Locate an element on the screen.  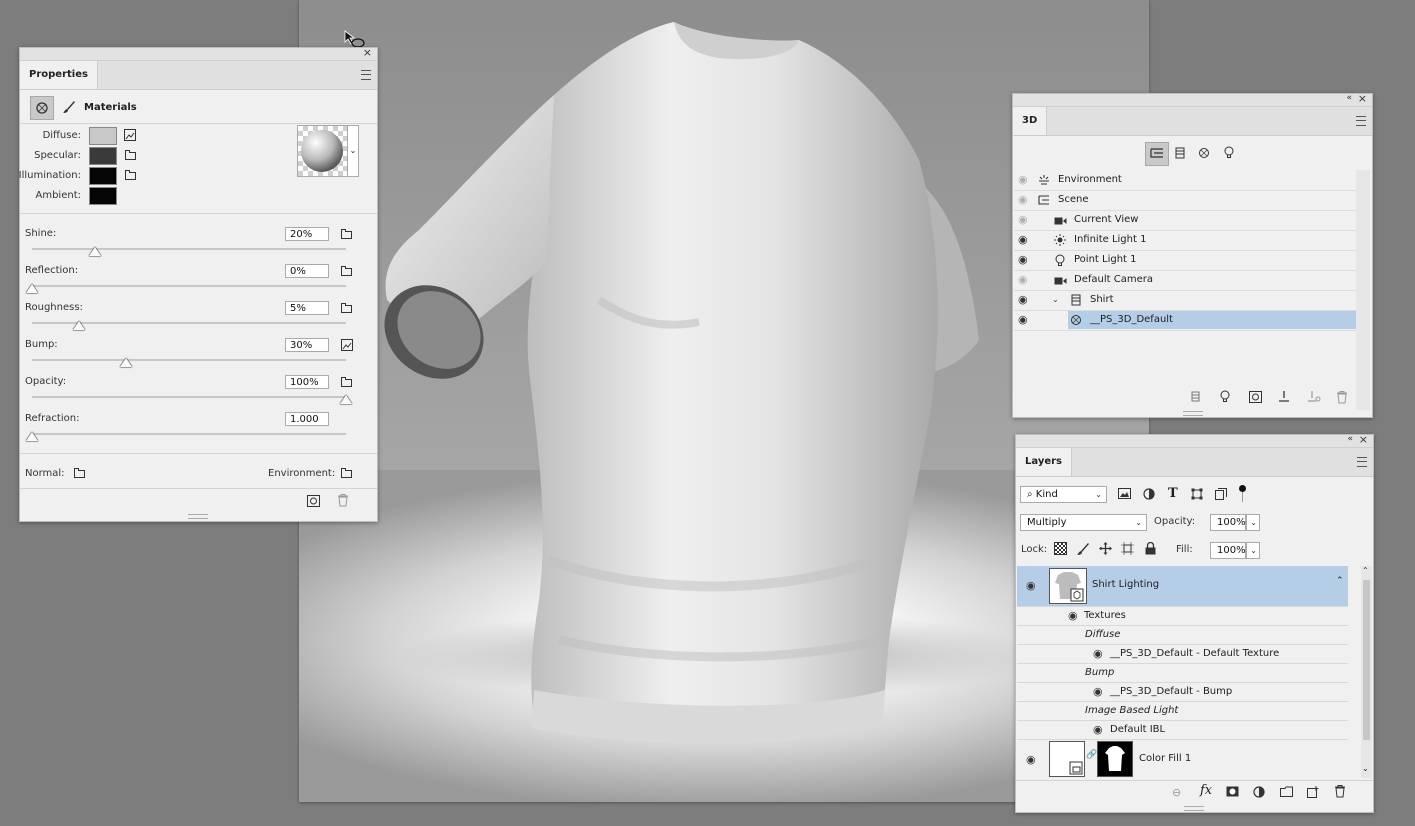
add-mask-icon is located at coordinates (1232, 793).